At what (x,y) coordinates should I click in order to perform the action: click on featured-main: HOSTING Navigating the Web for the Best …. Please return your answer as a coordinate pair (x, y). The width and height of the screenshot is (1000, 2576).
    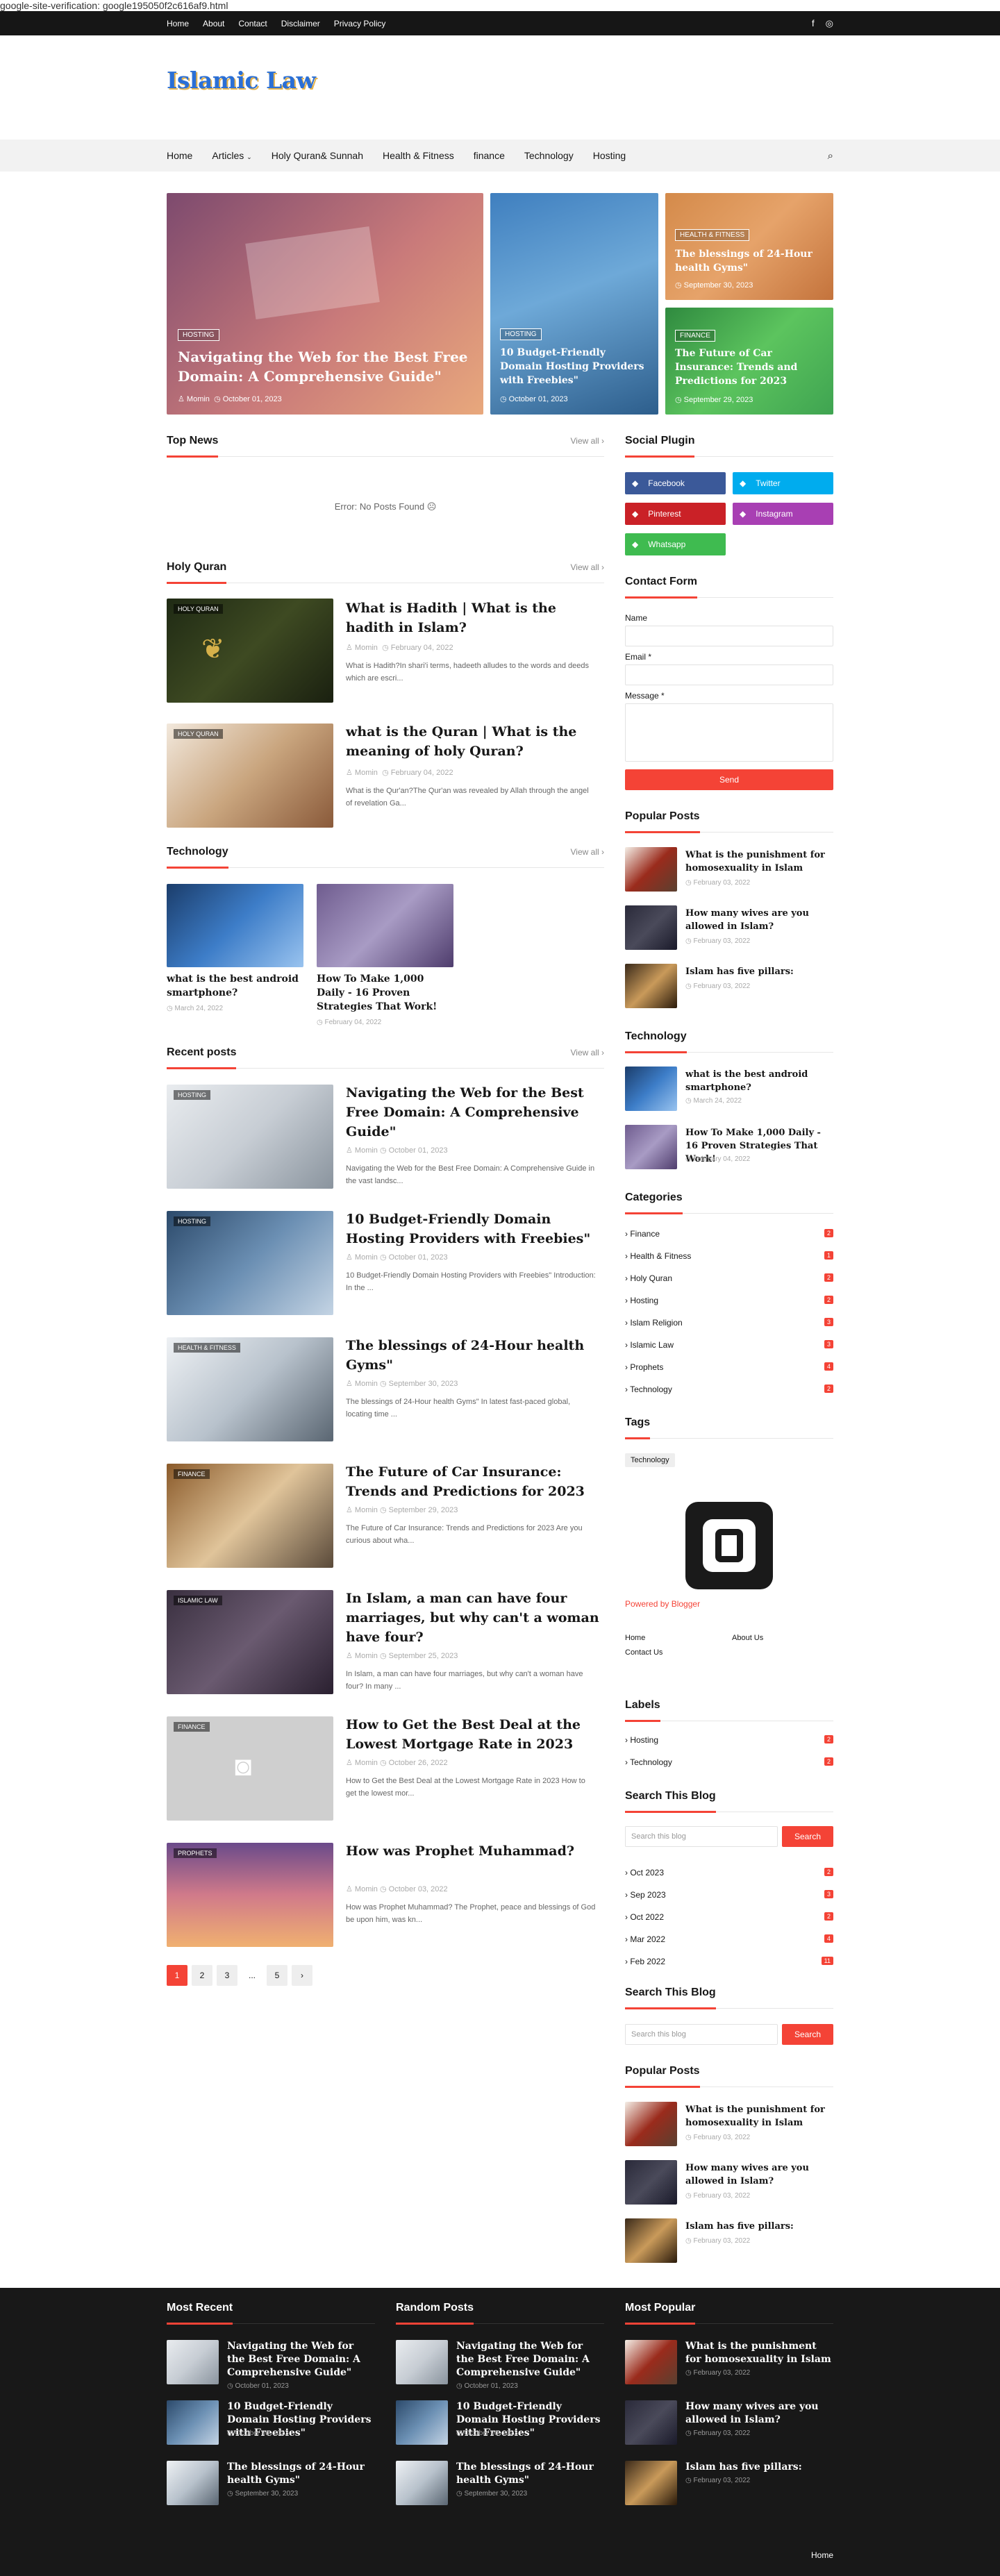
    Looking at the image, I should click on (325, 304).